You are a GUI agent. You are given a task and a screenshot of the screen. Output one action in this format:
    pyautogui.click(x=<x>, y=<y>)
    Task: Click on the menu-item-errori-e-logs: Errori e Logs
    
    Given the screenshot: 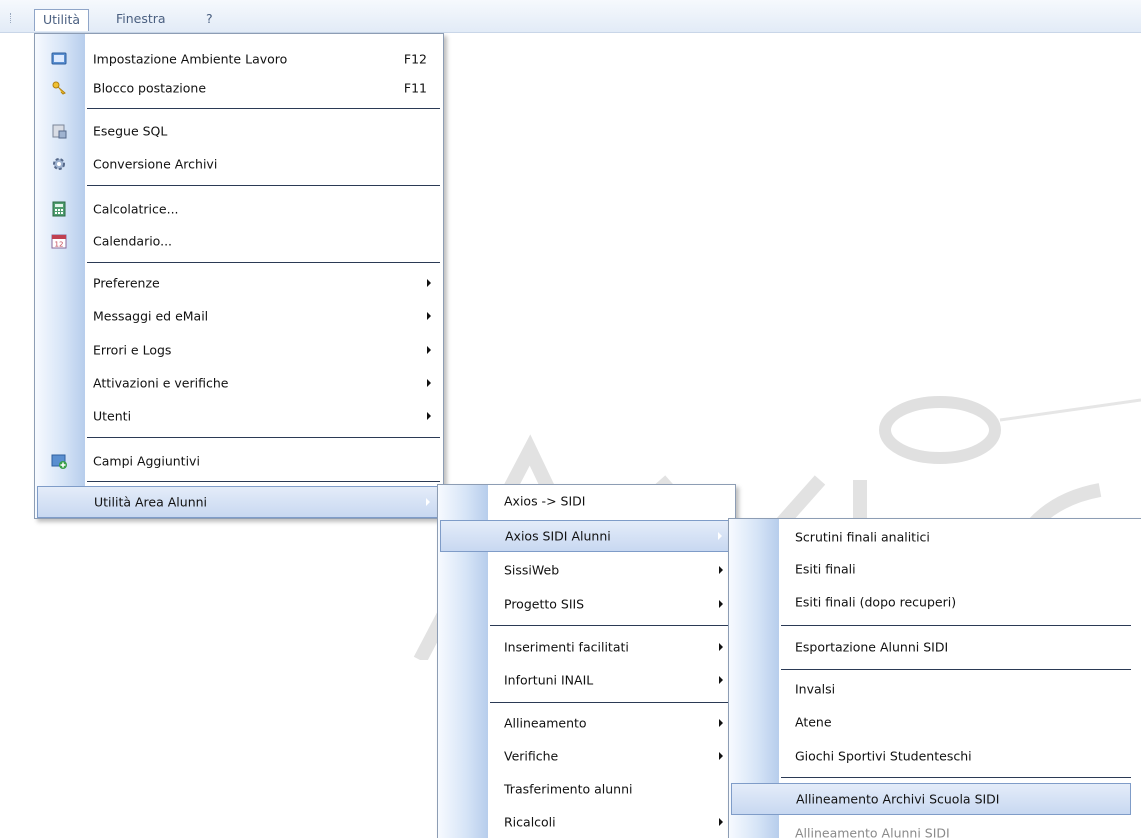 What is the action you would take?
    pyautogui.click(x=239, y=350)
    